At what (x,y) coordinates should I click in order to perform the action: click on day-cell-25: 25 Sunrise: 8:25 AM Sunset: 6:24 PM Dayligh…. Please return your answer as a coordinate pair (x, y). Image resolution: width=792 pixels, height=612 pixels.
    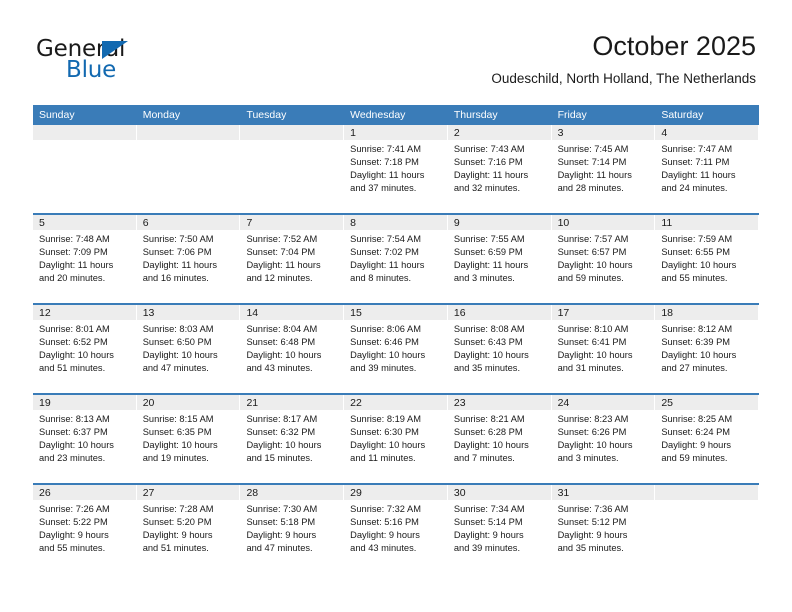
    Looking at the image, I should click on (707, 439).